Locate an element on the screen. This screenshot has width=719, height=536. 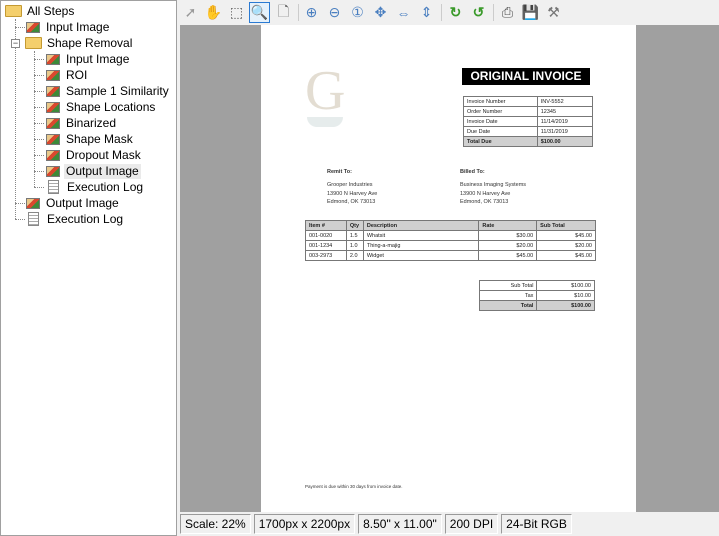
address-line: Grooper Industries is located at coordinates (350, 185).